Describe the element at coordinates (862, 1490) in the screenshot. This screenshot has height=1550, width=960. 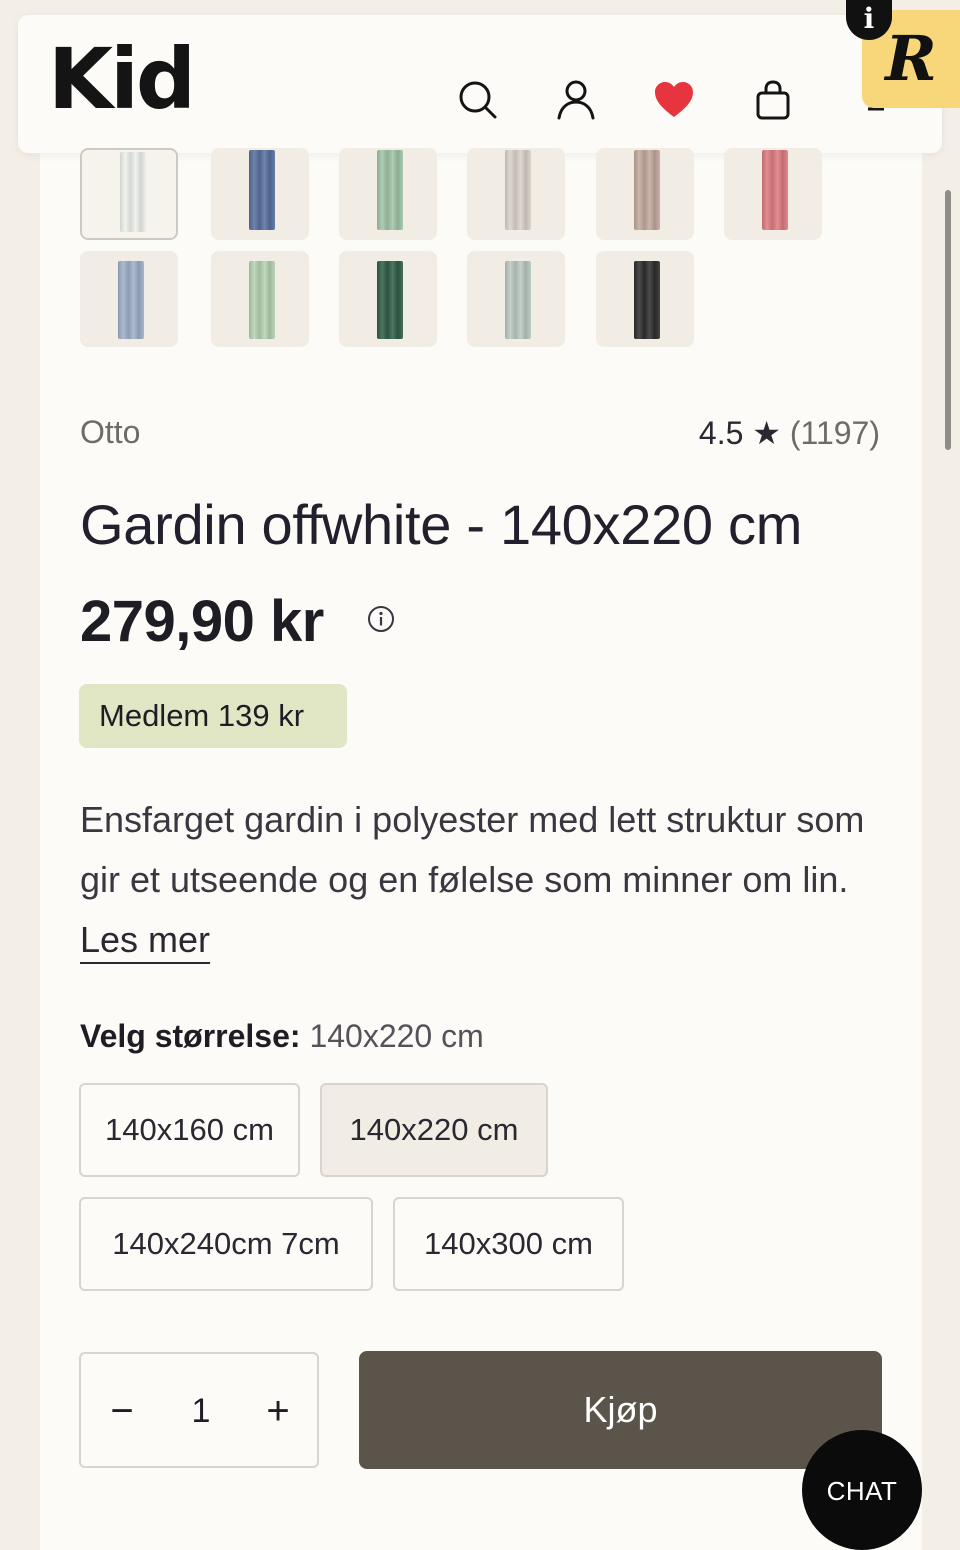
I see `chat-button: CHAT` at that location.